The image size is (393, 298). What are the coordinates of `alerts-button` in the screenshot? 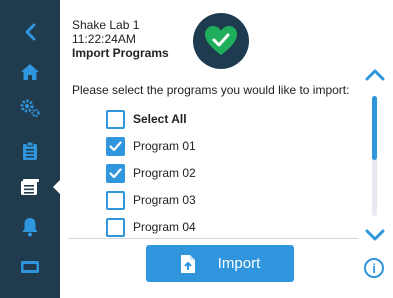 It's located at (30, 227).